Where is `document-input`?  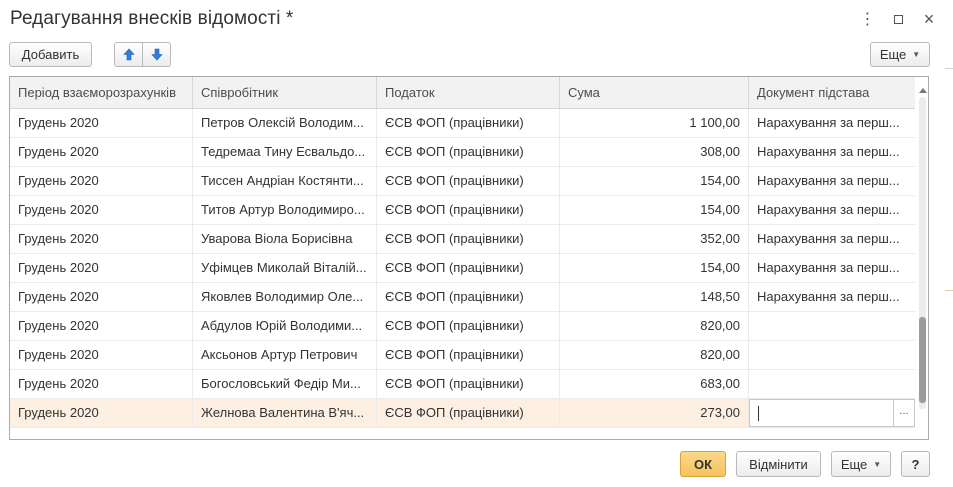
document-input is located at coordinates (822, 413).